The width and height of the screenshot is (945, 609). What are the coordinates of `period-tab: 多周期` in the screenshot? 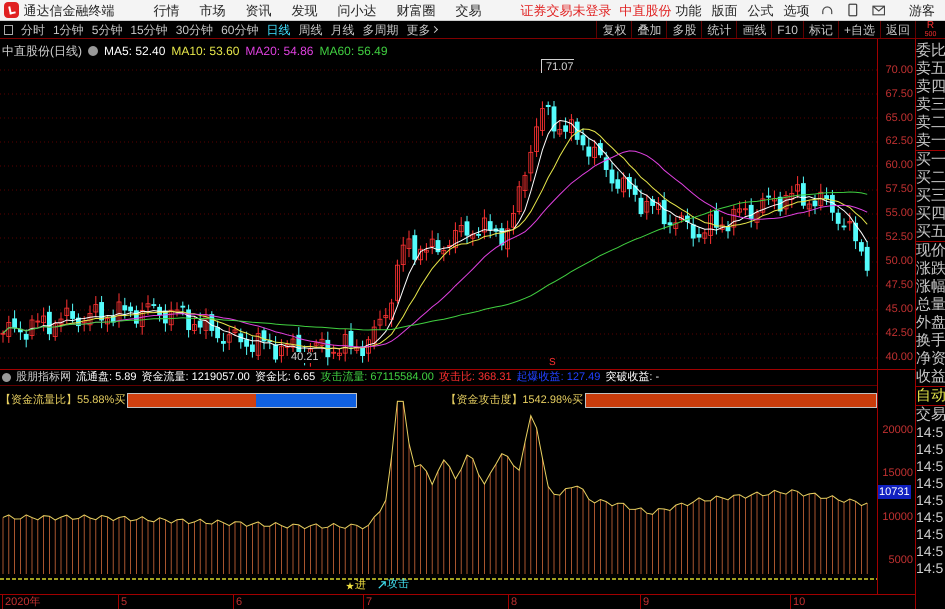 It's located at (380, 29).